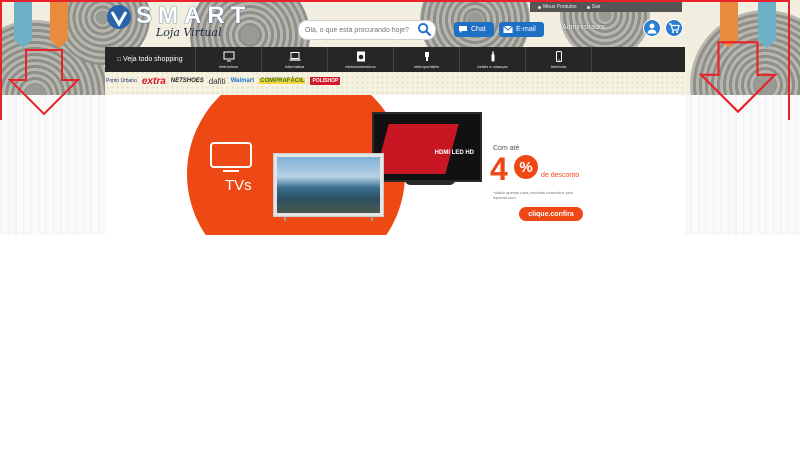  What do you see at coordinates (328, 187) in the screenshot?
I see `product-image-tv-flat` at bounding box center [328, 187].